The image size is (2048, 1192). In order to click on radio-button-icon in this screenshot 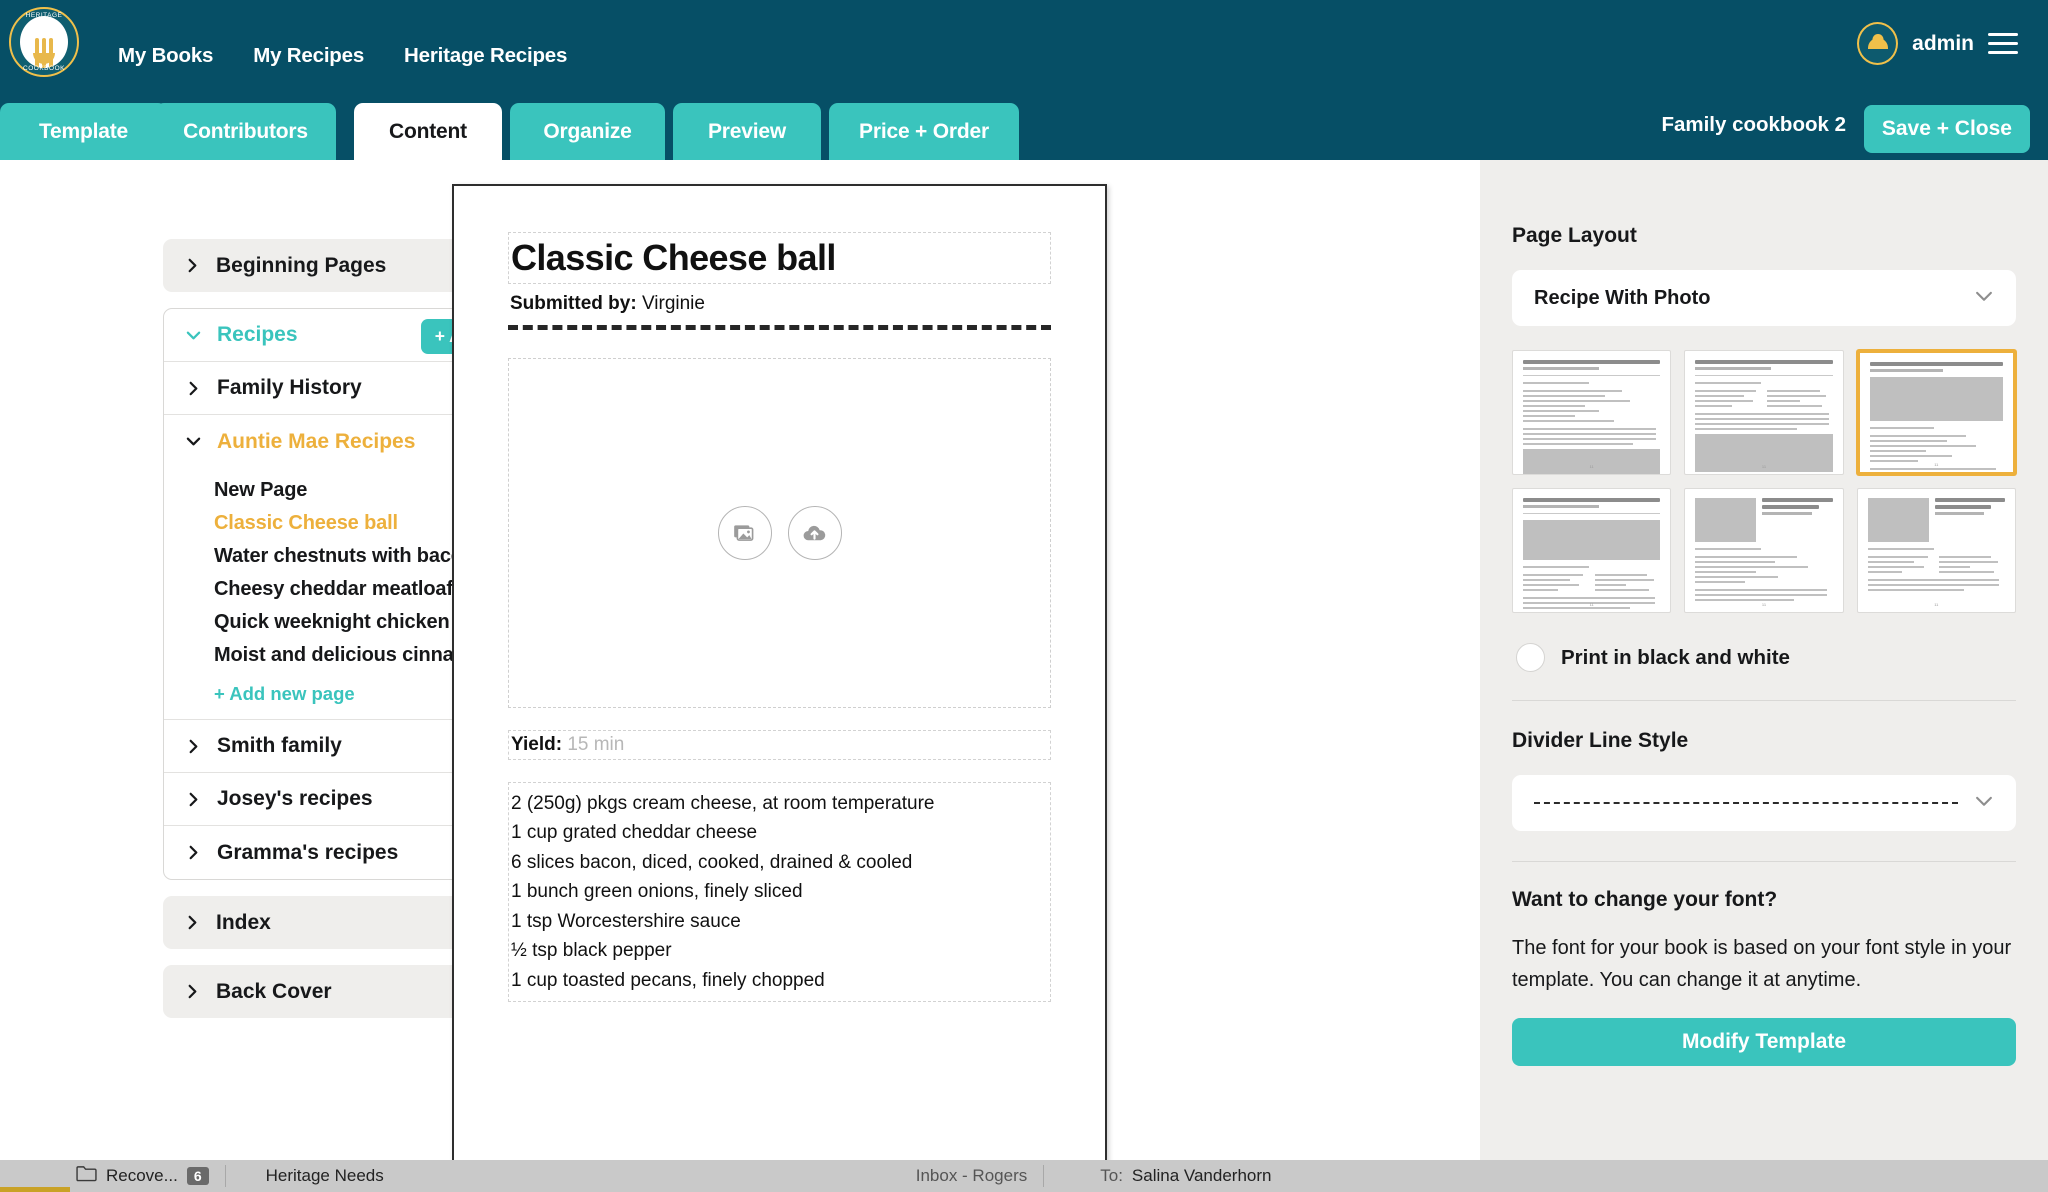, I will do `click(1530, 657)`.